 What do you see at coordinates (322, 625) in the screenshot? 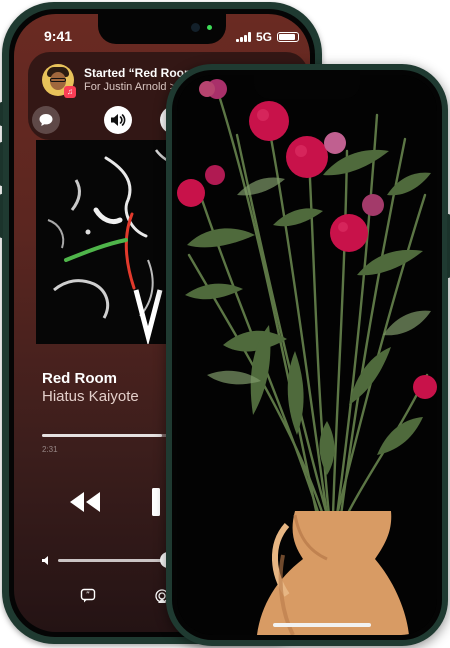
I see `home-indicator` at bounding box center [322, 625].